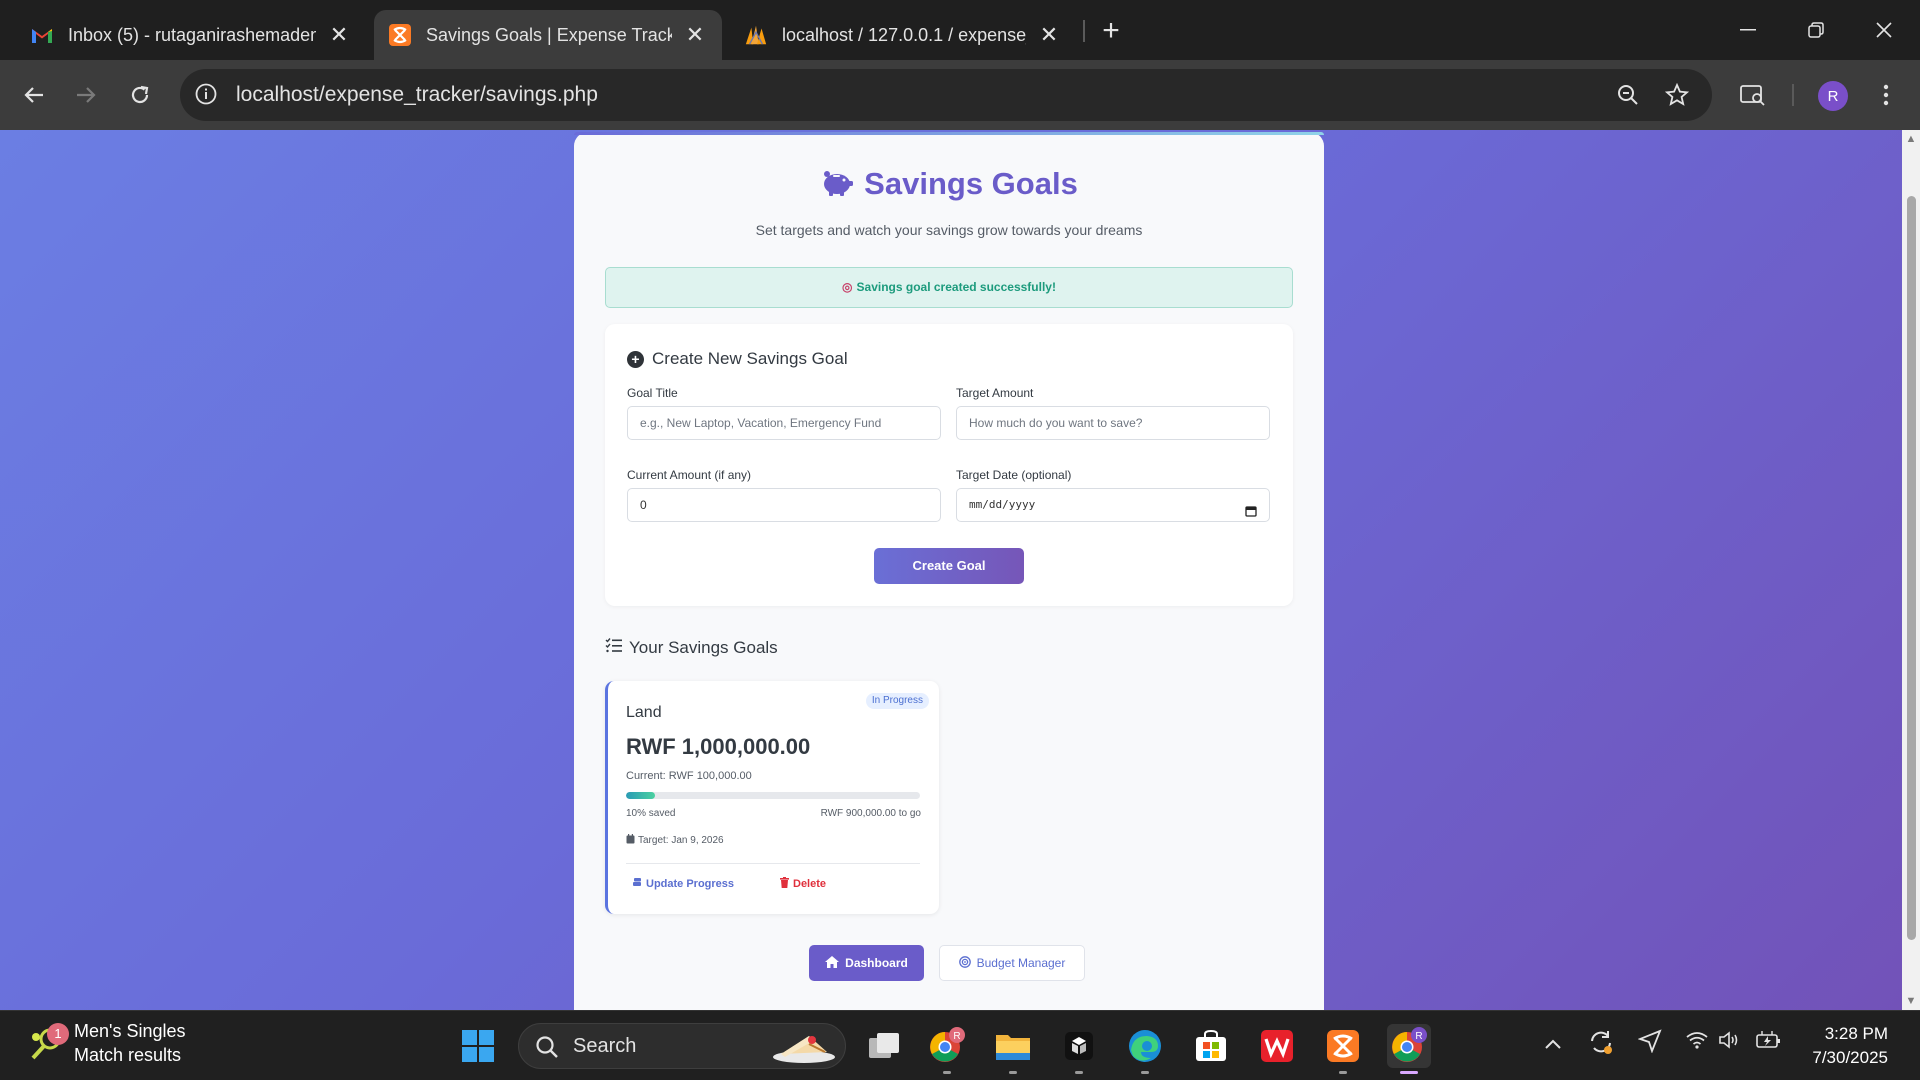 This screenshot has width=1920, height=1080. Describe the element at coordinates (417, 94) in the screenshot. I see `url-text: localhost/expense_tracker/savings.php` at that location.